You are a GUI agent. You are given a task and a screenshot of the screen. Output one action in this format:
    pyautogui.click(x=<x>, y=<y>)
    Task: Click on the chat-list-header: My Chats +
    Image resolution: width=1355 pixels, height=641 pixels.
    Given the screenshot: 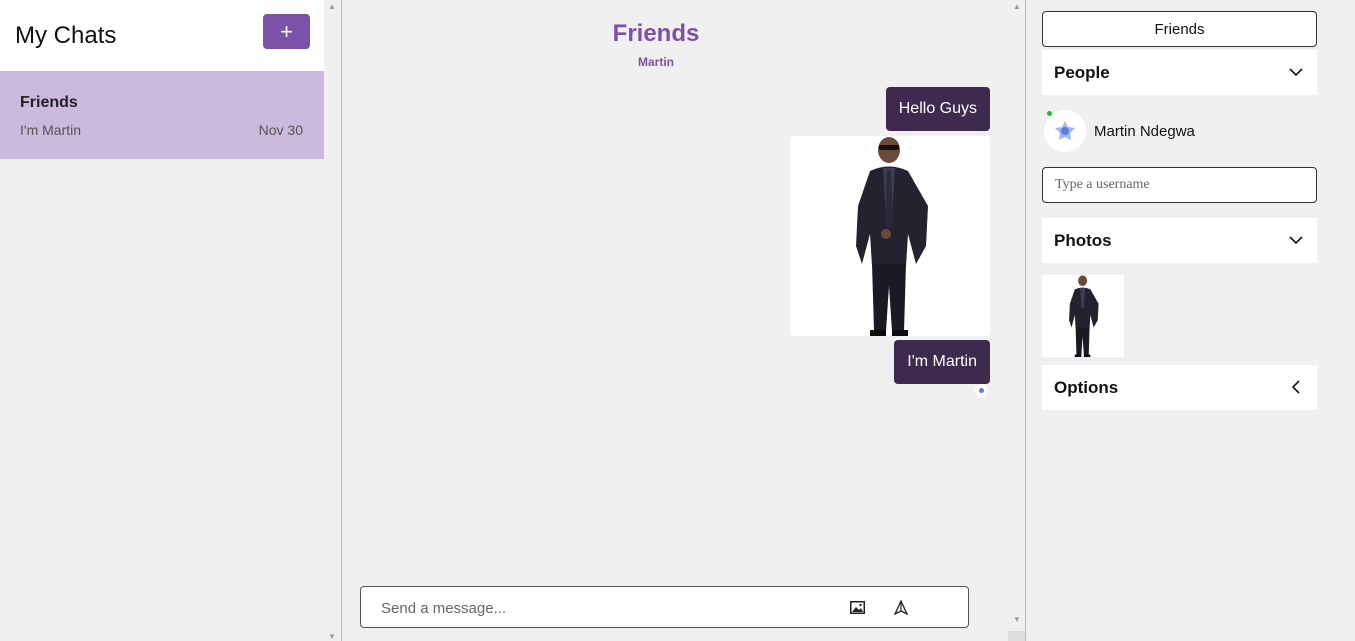 What is the action you would take?
    pyautogui.click(x=162, y=35)
    